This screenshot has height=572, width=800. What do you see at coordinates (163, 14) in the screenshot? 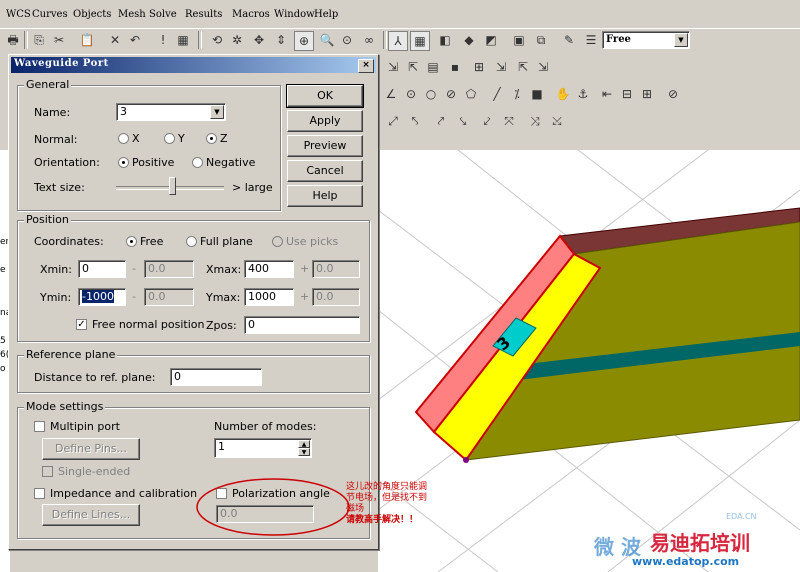
I see `menu-solve: Solve` at bounding box center [163, 14].